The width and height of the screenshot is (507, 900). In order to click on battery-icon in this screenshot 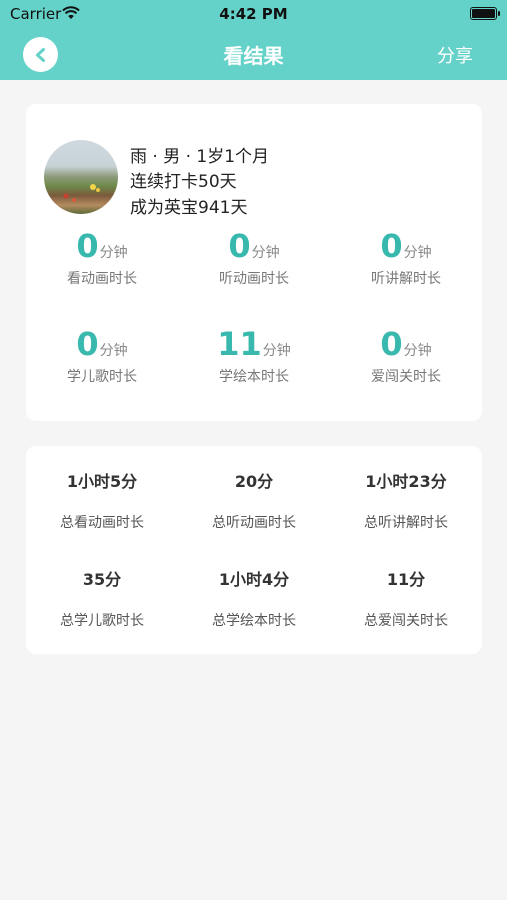, I will do `click(485, 13)`.